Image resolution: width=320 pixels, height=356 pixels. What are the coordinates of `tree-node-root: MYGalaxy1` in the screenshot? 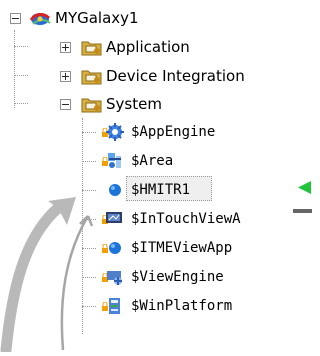 It's located at (110, 18).